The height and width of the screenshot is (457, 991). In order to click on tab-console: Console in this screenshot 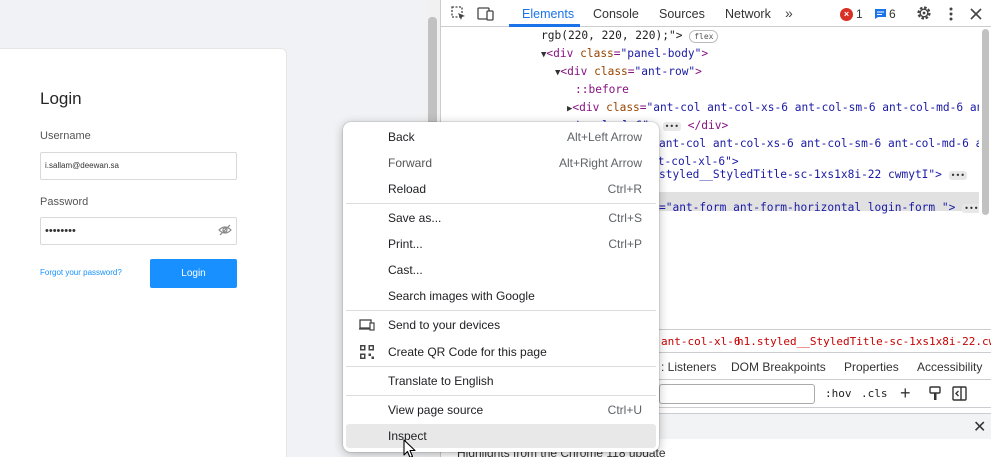, I will do `click(616, 14)`.